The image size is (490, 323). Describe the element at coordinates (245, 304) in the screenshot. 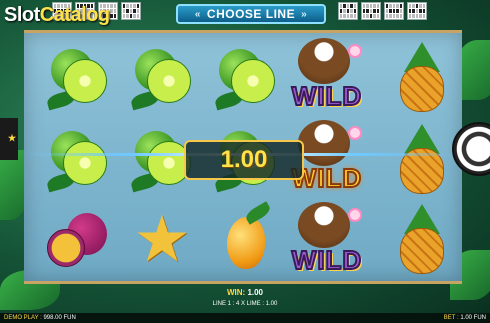

I see `line-win-info: LINE 1 : 4 X LIME : 1.00` at that location.